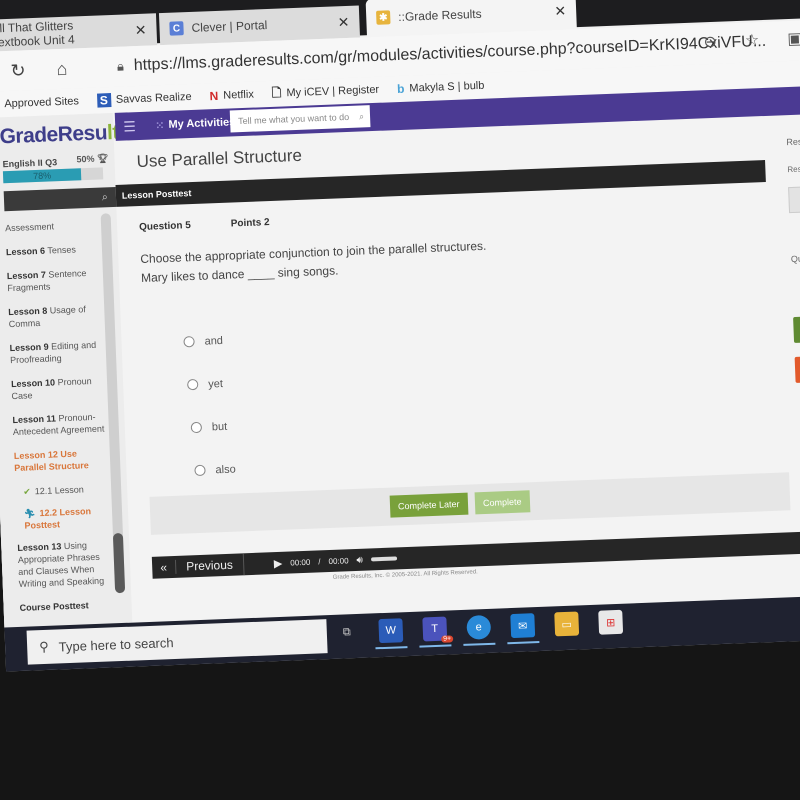 The width and height of the screenshot is (800, 800). I want to click on previous-button: « Previous, so click(198, 566).